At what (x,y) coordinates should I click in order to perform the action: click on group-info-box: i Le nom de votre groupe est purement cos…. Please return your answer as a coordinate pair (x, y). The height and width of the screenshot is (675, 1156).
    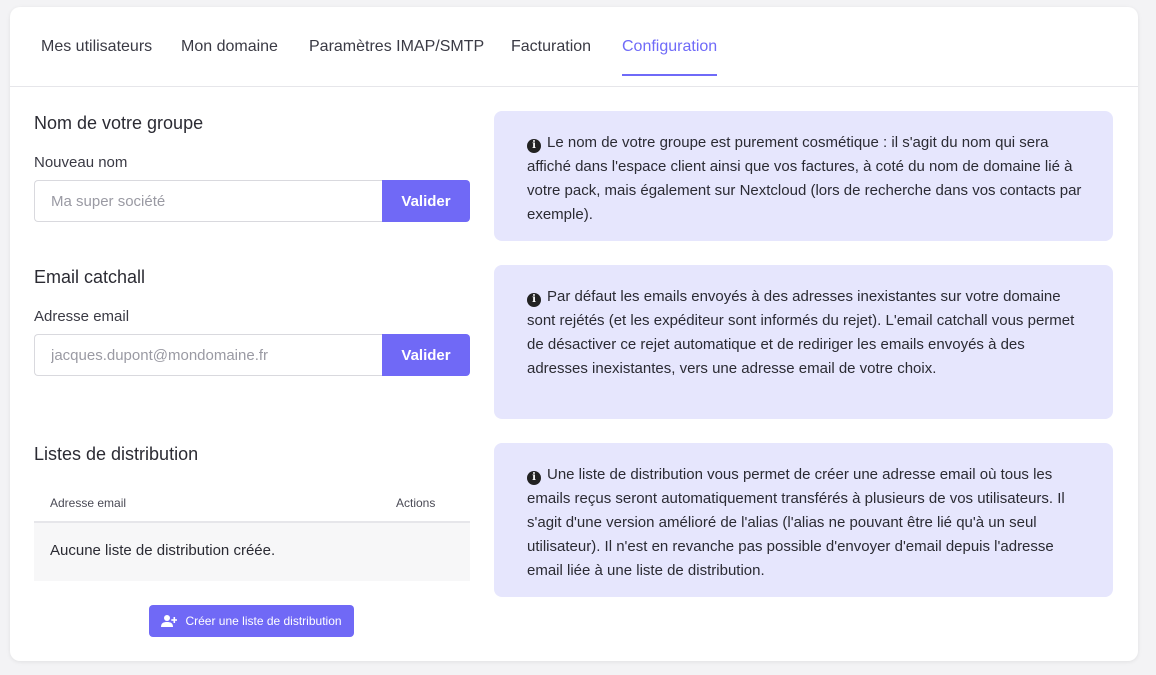
    Looking at the image, I should click on (803, 176).